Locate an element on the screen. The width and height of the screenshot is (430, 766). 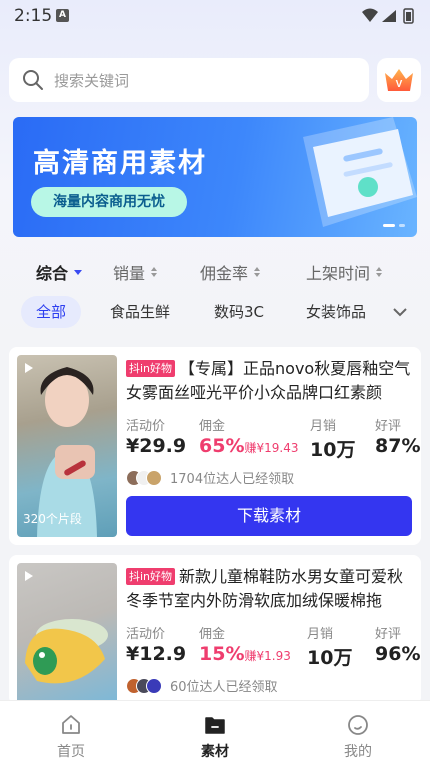
category-all: 全部 is located at coordinates (51, 312).